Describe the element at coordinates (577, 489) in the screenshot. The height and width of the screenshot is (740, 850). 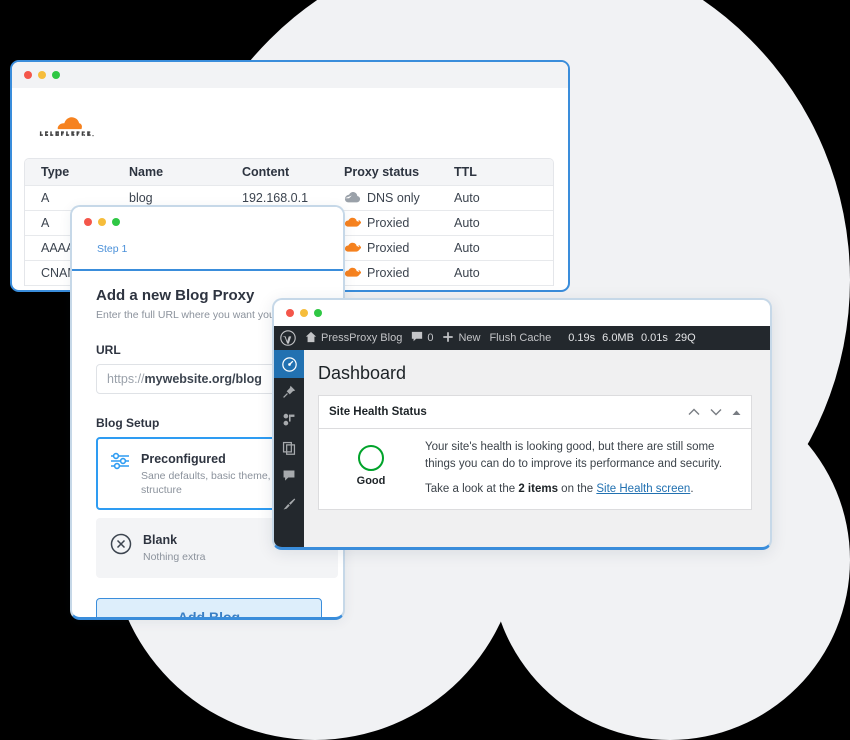
I see `cta-middle: on the` at that location.